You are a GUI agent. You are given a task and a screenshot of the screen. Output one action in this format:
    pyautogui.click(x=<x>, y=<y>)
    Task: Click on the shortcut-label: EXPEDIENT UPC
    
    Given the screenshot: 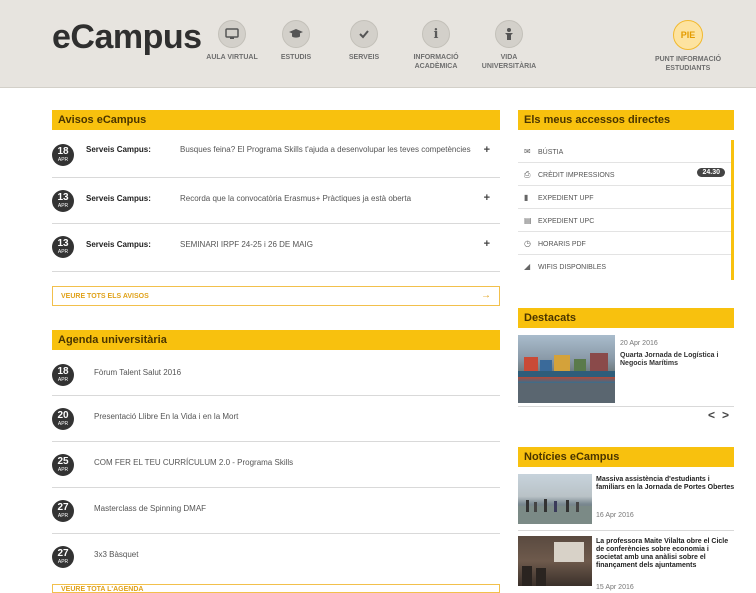 What is the action you would take?
    pyautogui.click(x=566, y=221)
    